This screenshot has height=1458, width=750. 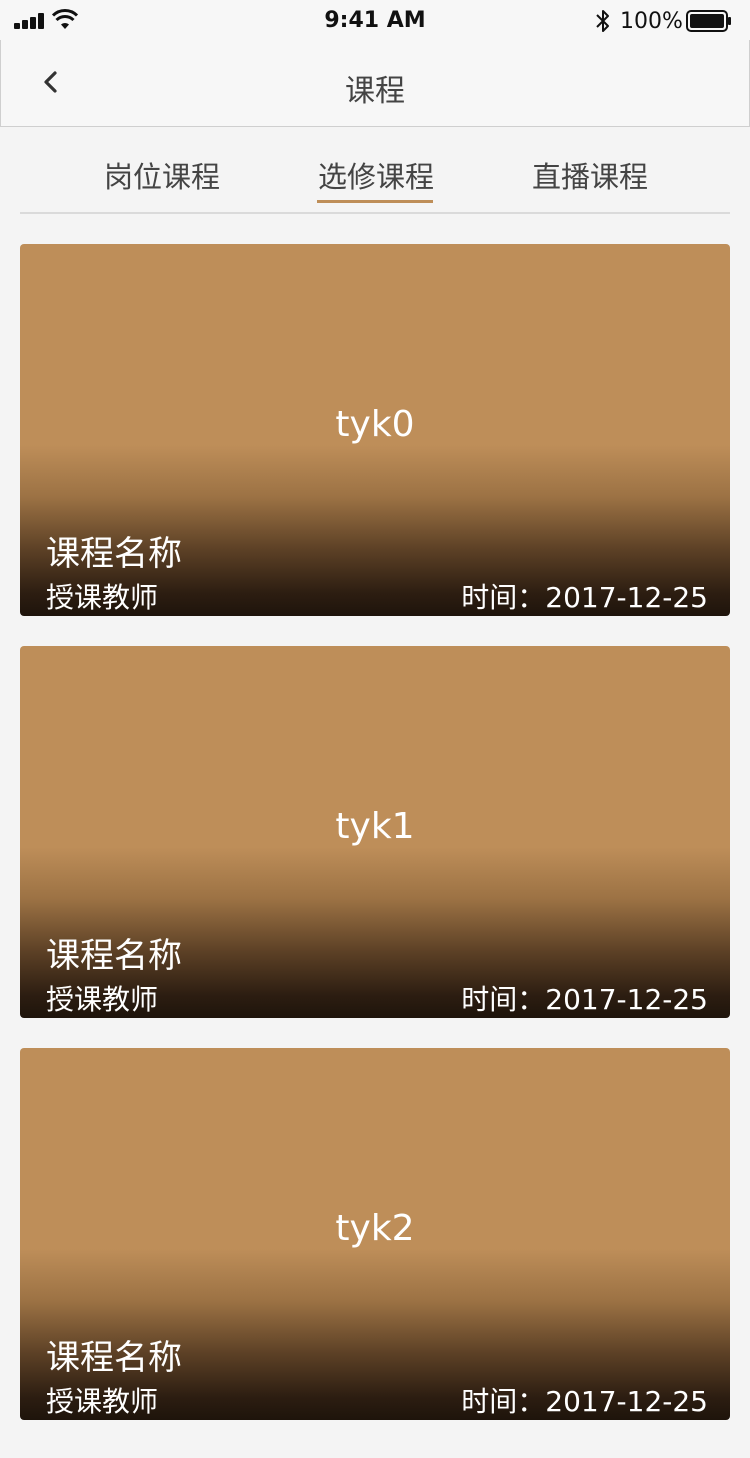 I want to click on course-tabs: 岗位课程 选修课程 直播课程, so click(x=375, y=171).